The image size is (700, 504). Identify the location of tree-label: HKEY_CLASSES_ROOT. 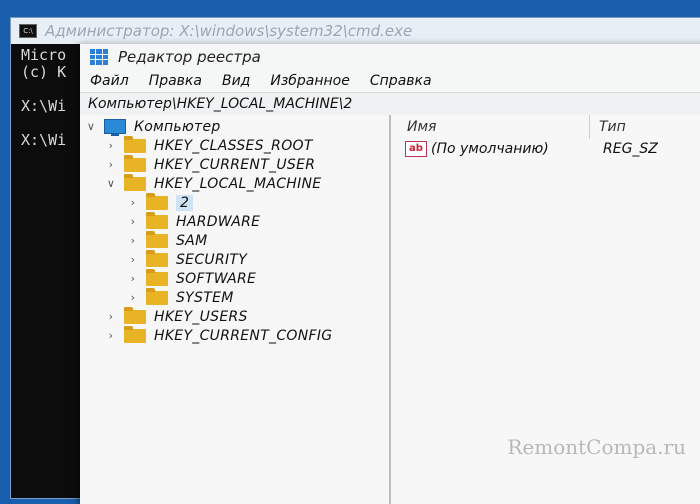
(233, 145).